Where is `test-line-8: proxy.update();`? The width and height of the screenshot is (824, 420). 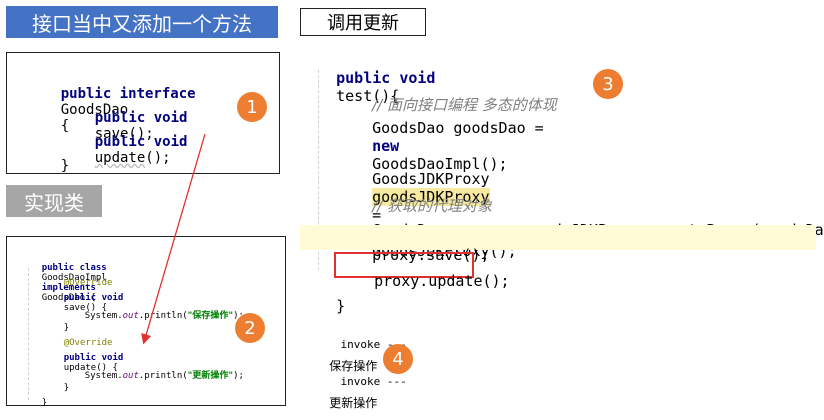
test-line-8: proxy.update(); is located at coordinates (442, 281).